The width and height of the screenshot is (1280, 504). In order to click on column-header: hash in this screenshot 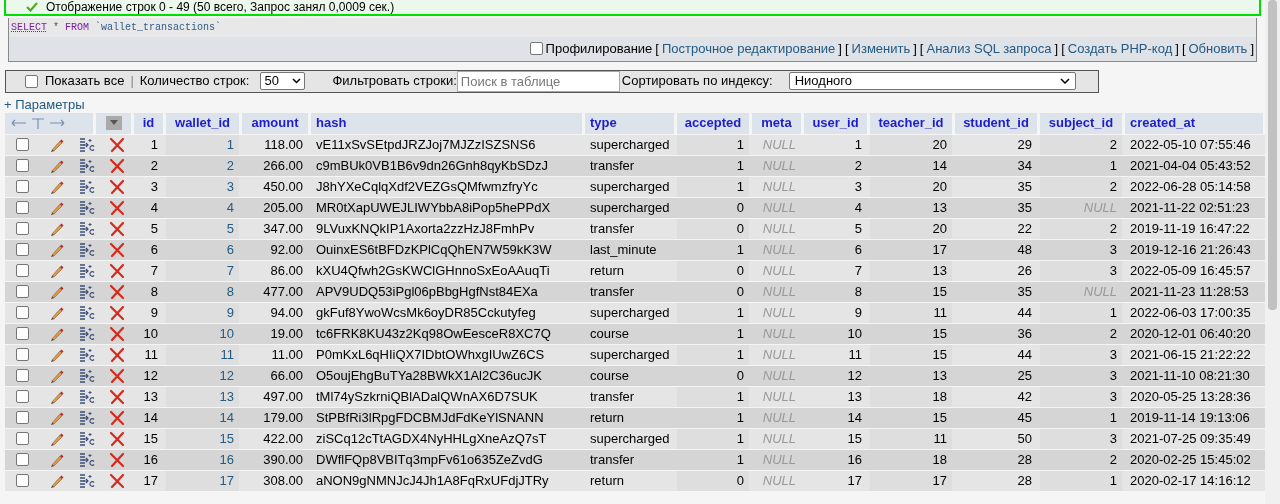, I will do `click(446, 123)`.